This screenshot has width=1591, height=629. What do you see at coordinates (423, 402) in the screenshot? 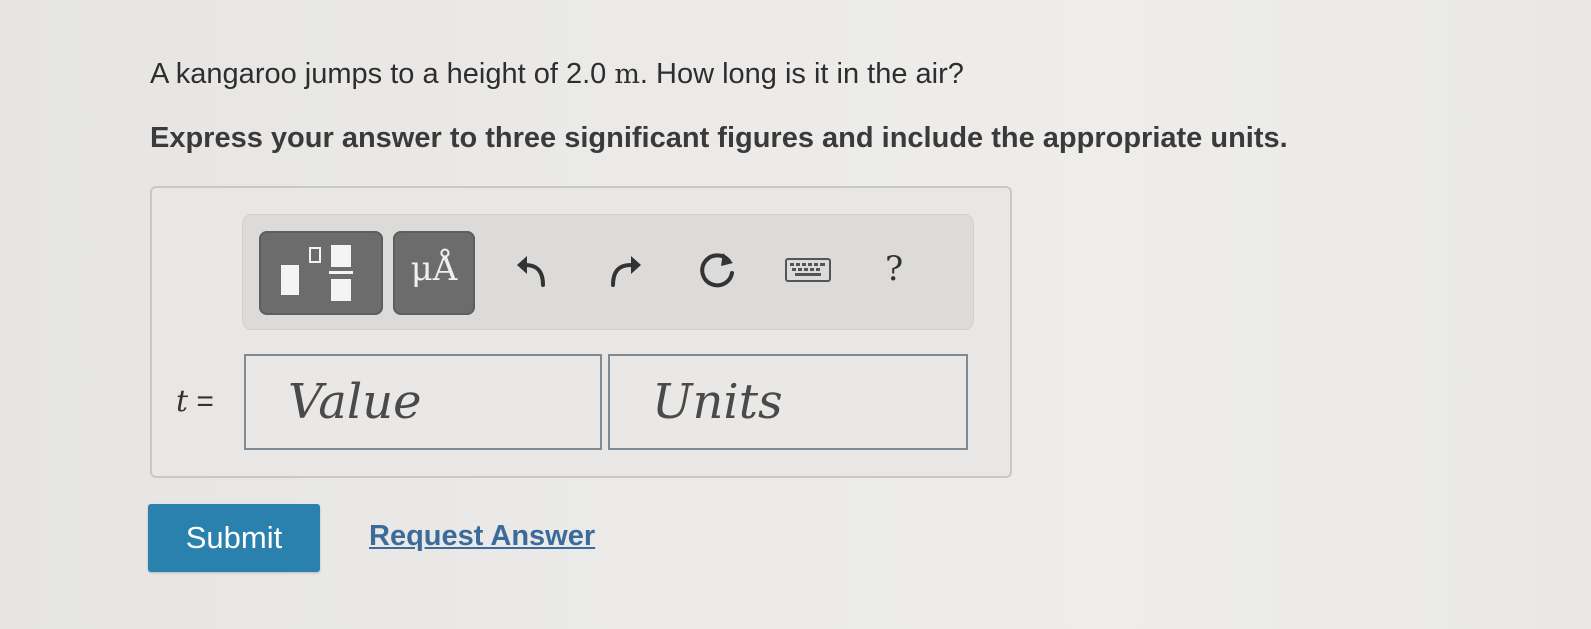
I see `value-input: Value` at bounding box center [423, 402].